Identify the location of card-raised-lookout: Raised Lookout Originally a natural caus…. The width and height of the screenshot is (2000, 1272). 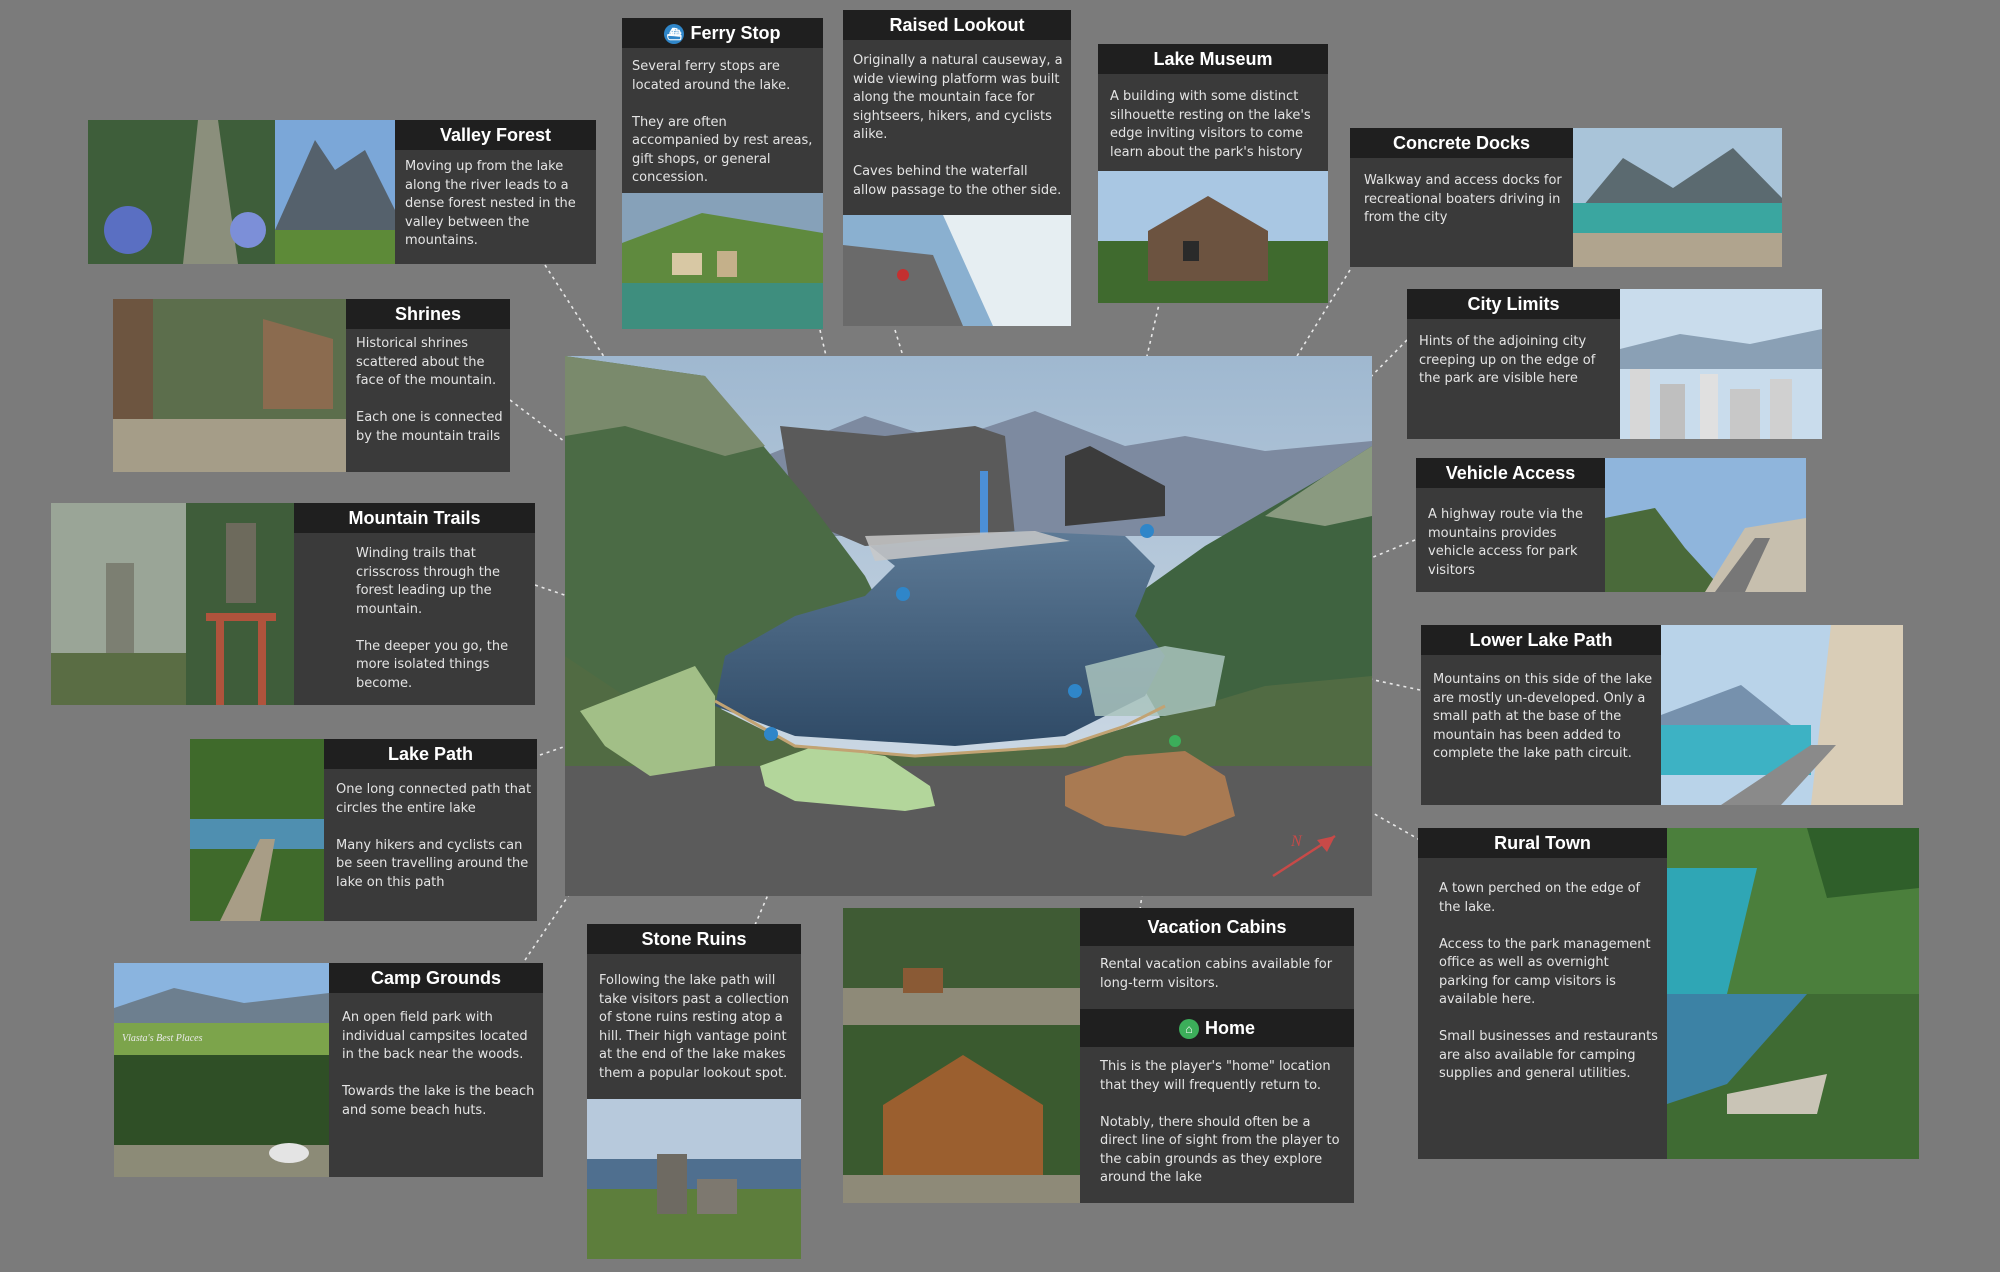
(957, 168).